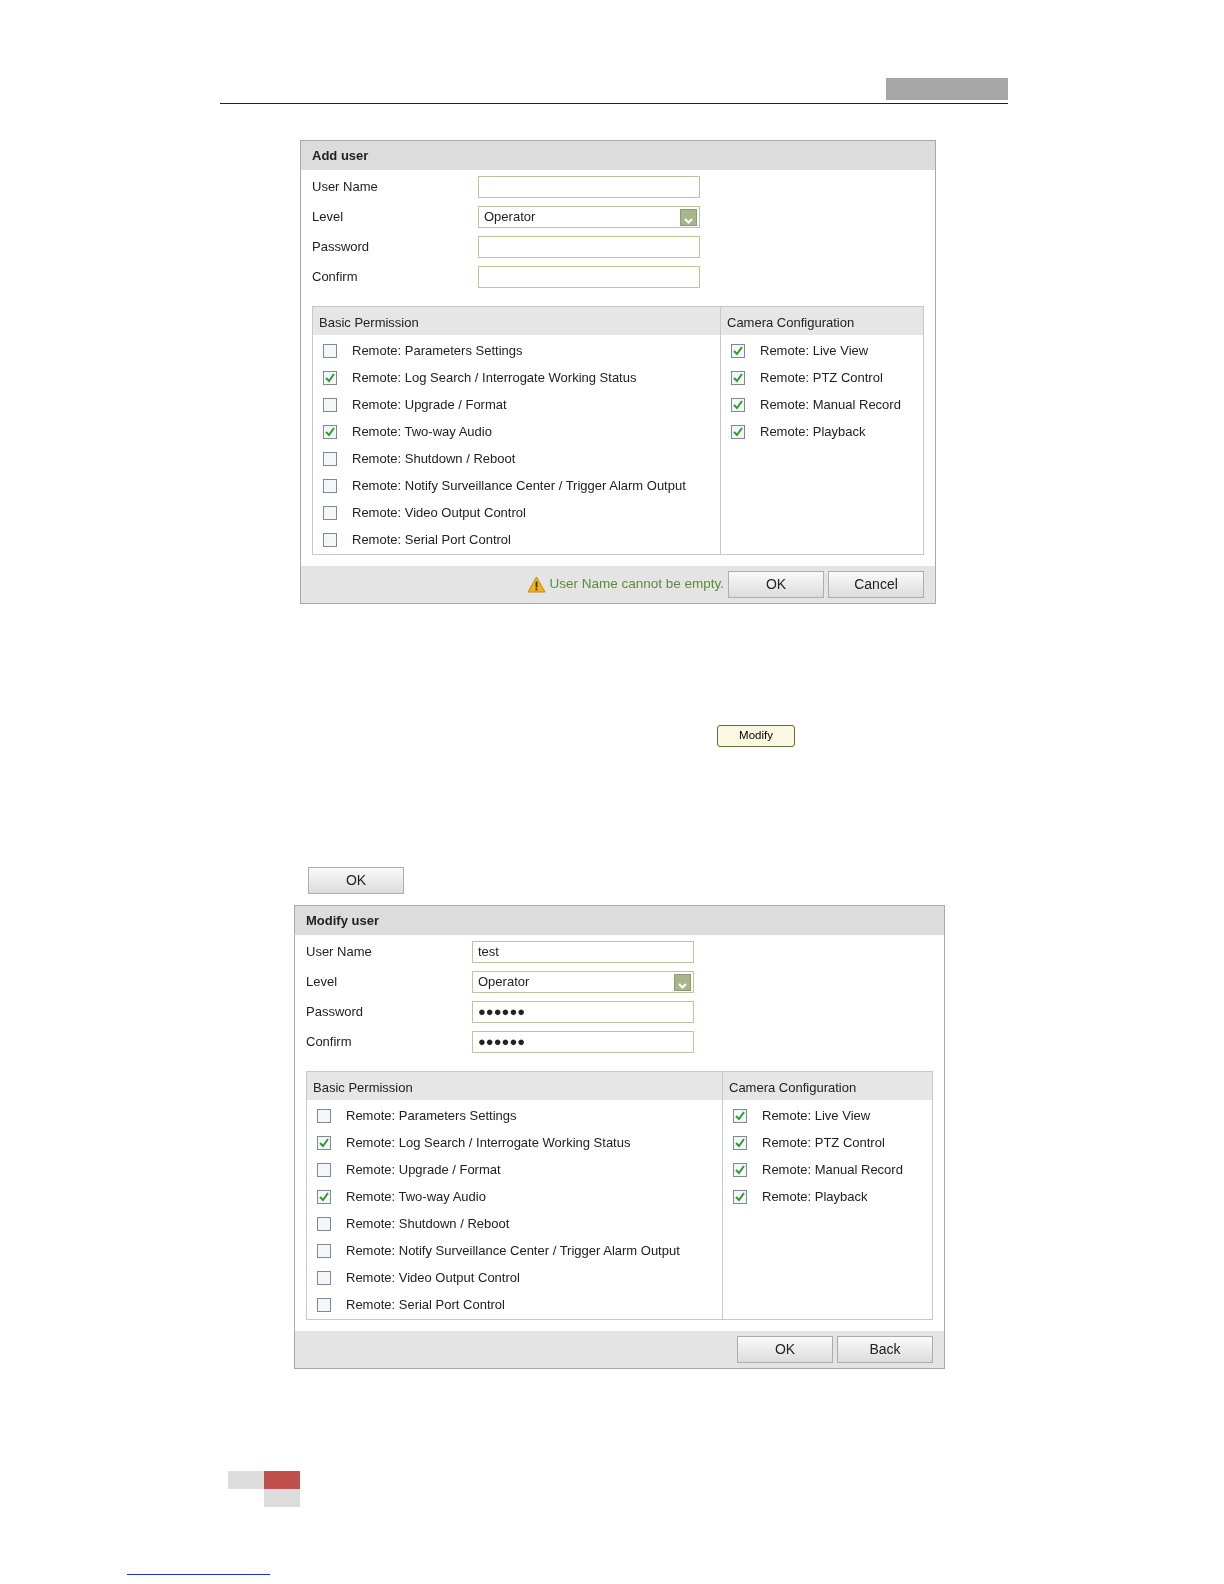 This screenshot has height=1584, width=1224. I want to click on ok-button: OK, so click(356, 880).